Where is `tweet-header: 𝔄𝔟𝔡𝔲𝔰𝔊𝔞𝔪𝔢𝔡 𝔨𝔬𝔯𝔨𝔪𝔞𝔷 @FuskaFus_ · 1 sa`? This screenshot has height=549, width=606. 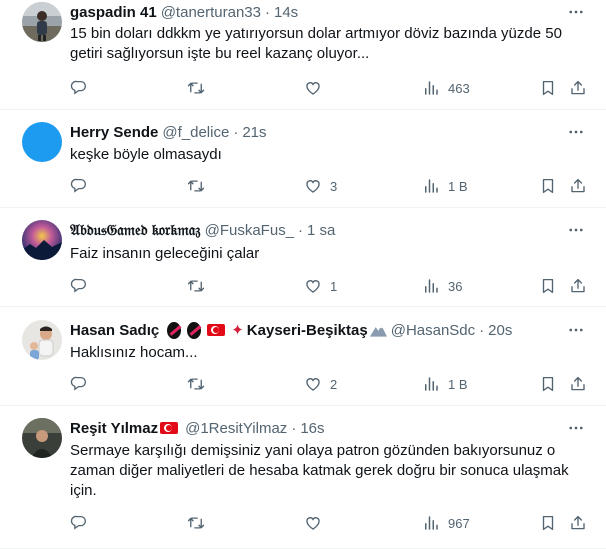
tweet-header: 𝔄𝔟𝔡𝔲𝔰𝔊𝔞𝔪𝔢𝔡 𝔨𝔬𝔯𝔨𝔪𝔞𝔷 @FuskaFus_ · 1 sa is located at coordinates (202, 230).